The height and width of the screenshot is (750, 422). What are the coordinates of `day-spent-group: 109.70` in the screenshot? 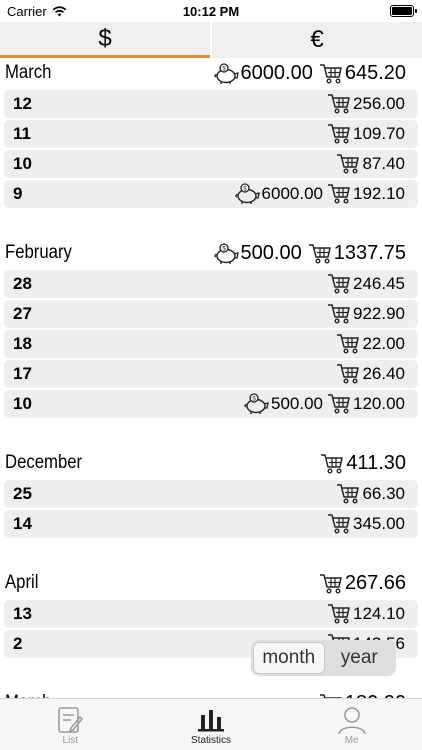 It's located at (366, 134).